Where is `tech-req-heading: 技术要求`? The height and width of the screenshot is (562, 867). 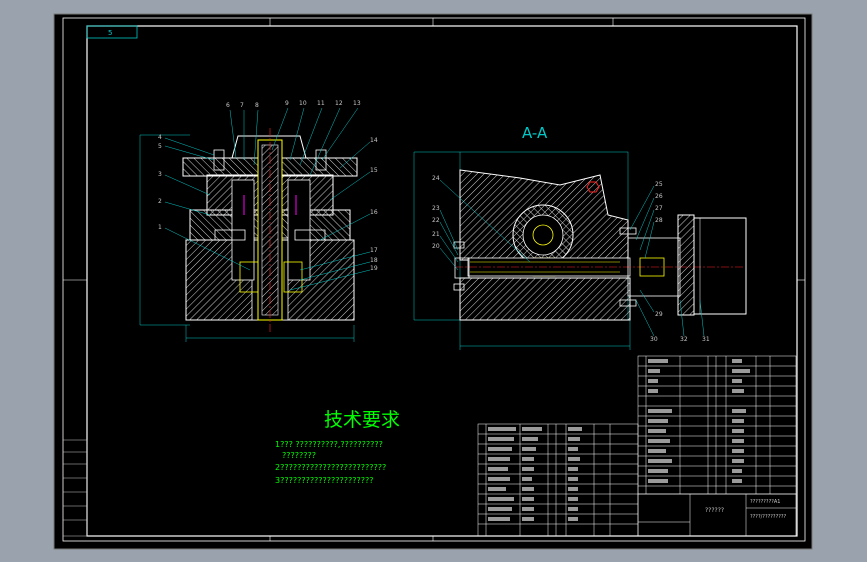
tech-req-heading: 技术要求 is located at coordinates (362, 420).